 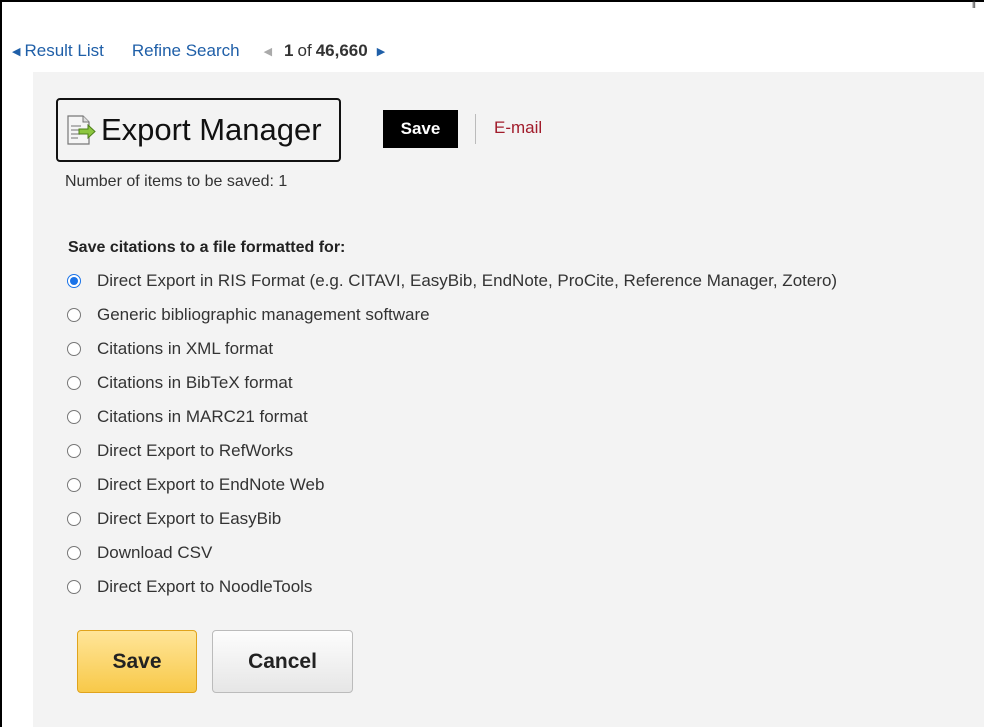 What do you see at coordinates (202, 416) in the screenshot?
I see `option-label: Citations in MARC21 format` at bounding box center [202, 416].